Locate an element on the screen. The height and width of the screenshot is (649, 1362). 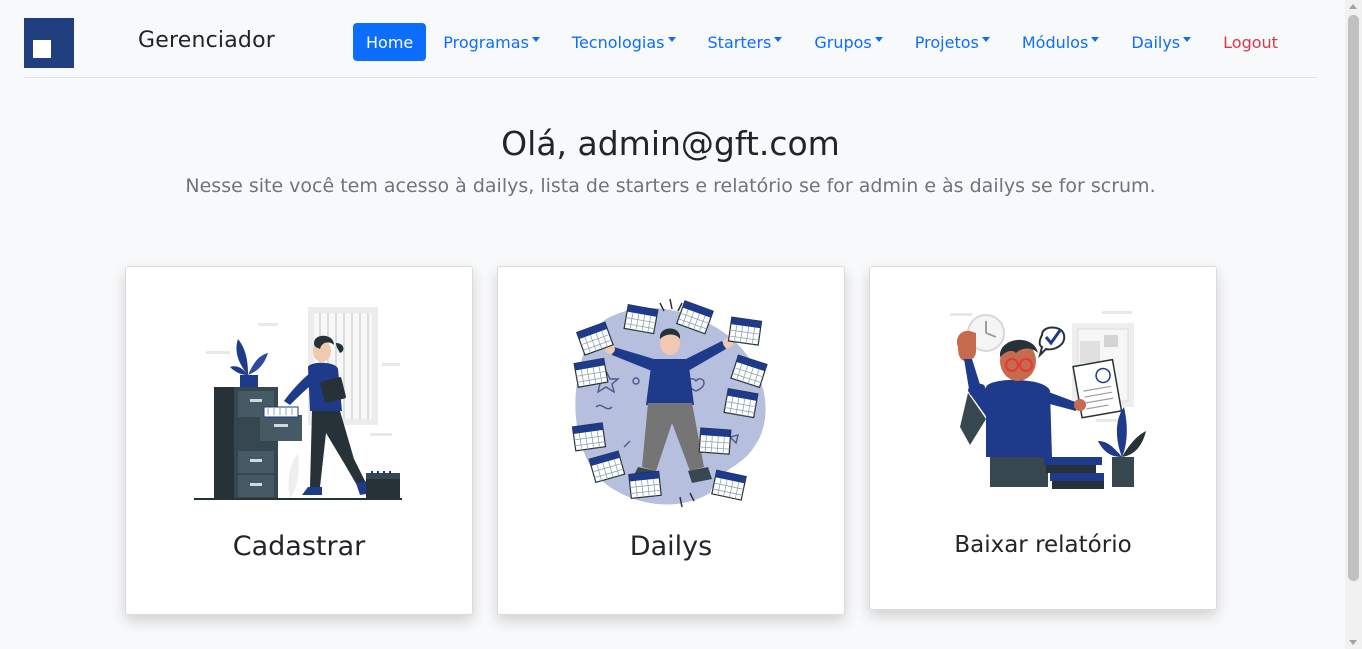
card-baixar-relatorio-title: Baixar relatório is located at coordinates (1043, 545).